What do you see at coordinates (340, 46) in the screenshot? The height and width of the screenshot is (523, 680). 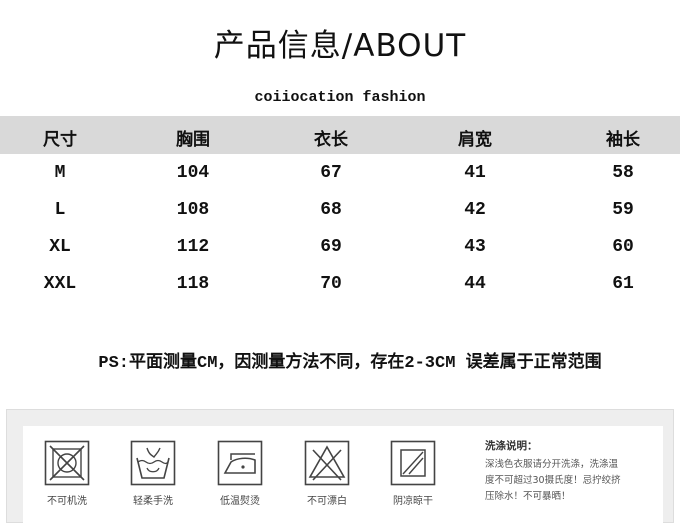 I see `page-title: 产品信息/ABOUT` at bounding box center [340, 46].